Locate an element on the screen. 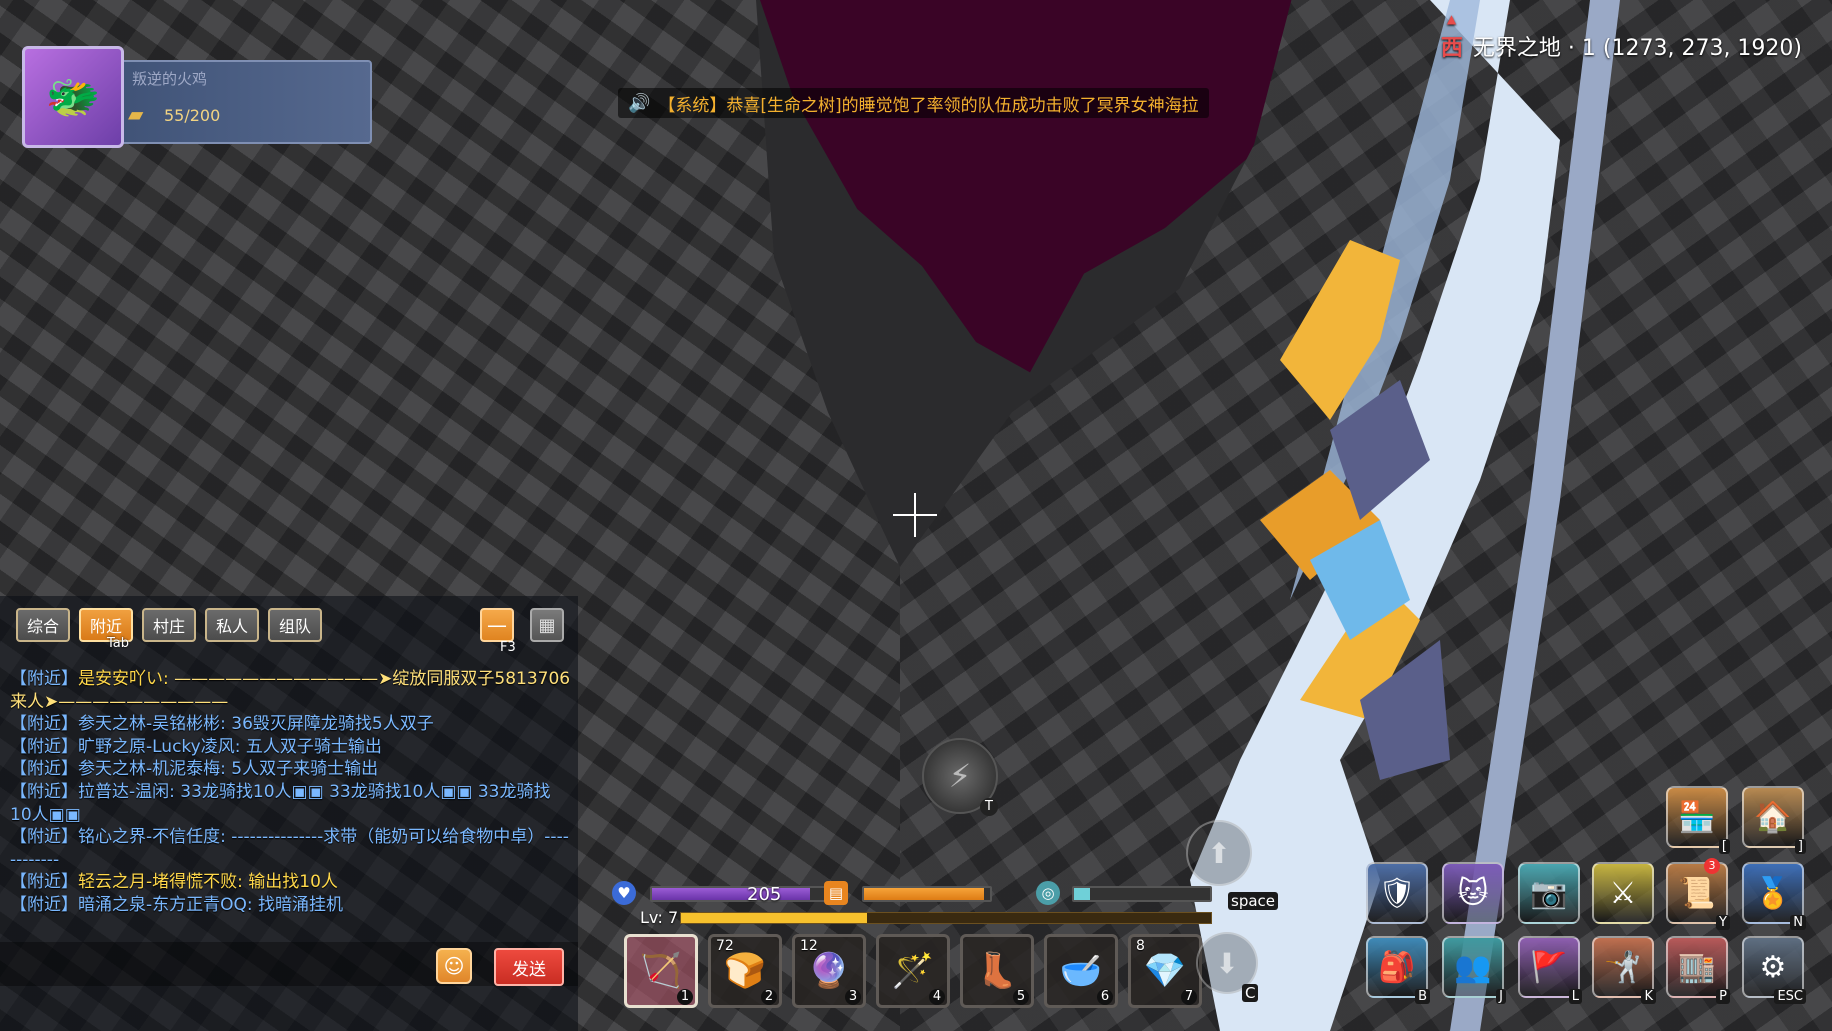 The height and width of the screenshot is (1031, 1832). arrow-up-icon: ⬆ is located at coordinates (1219, 853).